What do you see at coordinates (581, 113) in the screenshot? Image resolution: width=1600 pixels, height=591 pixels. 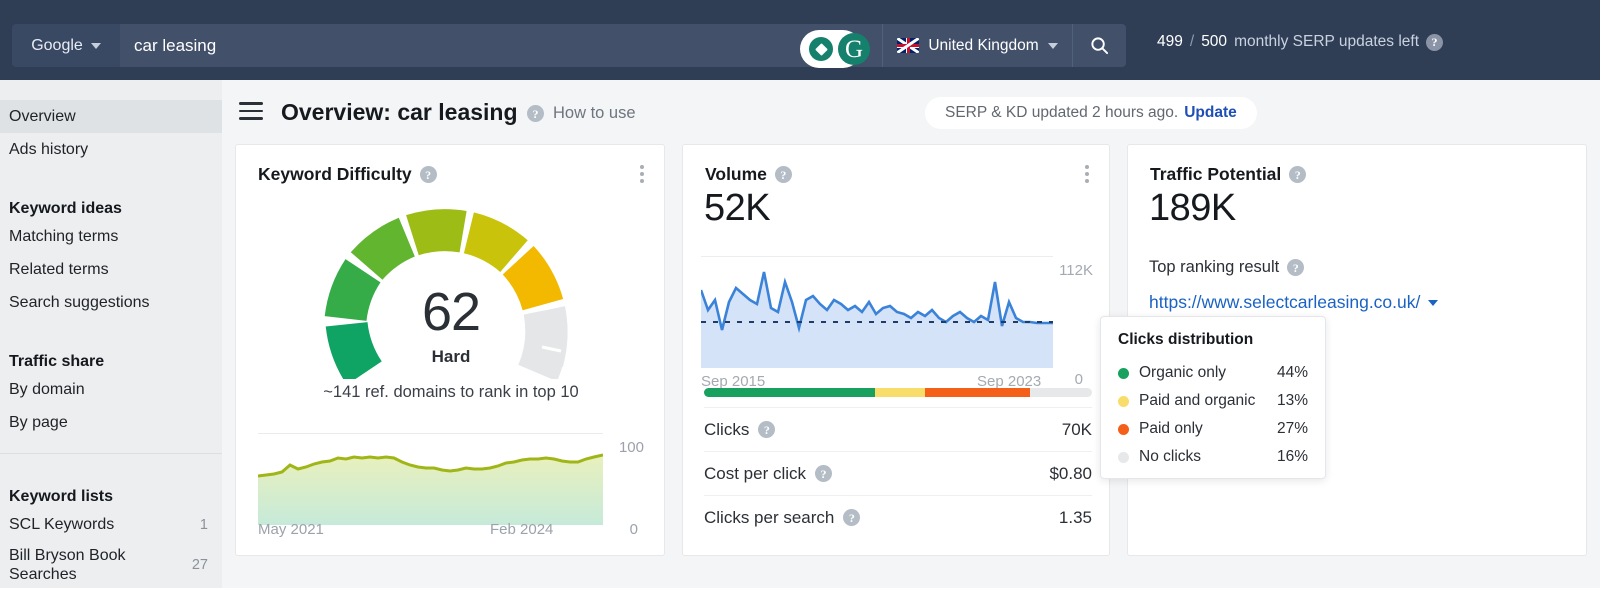 I see `how-to-use-link: ? How to use` at bounding box center [581, 113].